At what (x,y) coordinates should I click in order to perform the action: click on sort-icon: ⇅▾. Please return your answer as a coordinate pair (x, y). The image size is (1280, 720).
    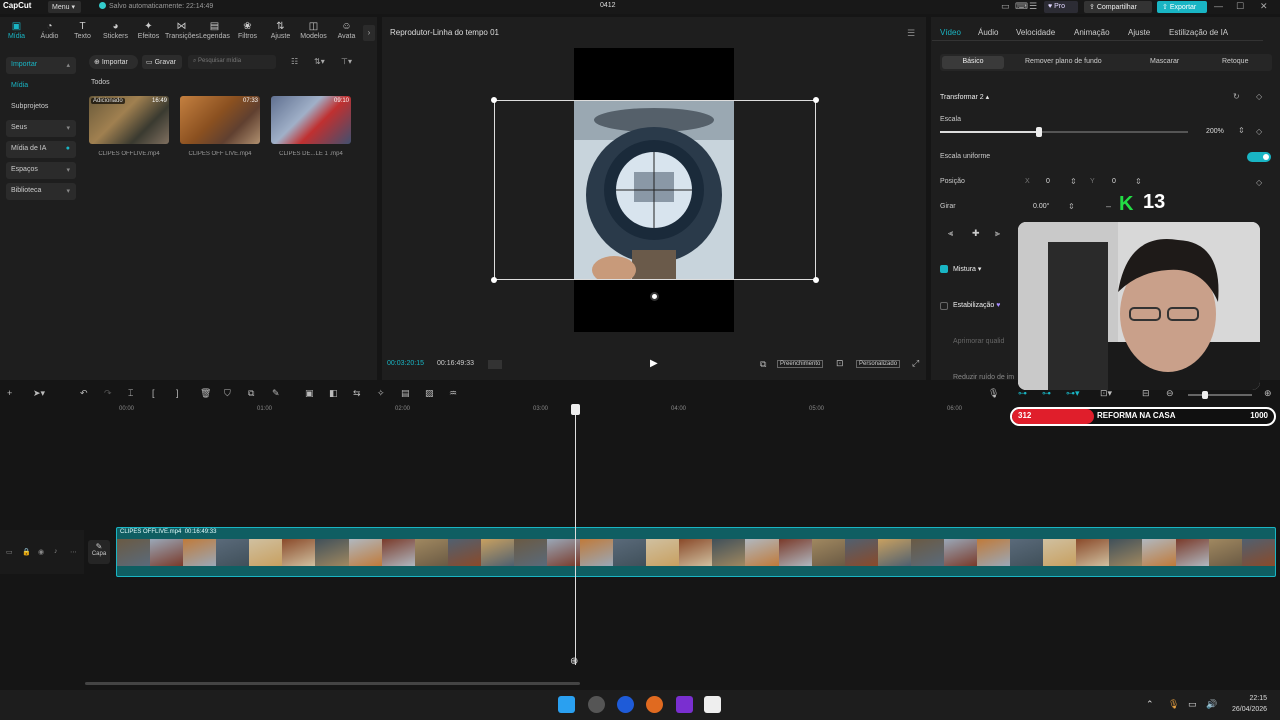
    Looking at the image, I should click on (319, 61).